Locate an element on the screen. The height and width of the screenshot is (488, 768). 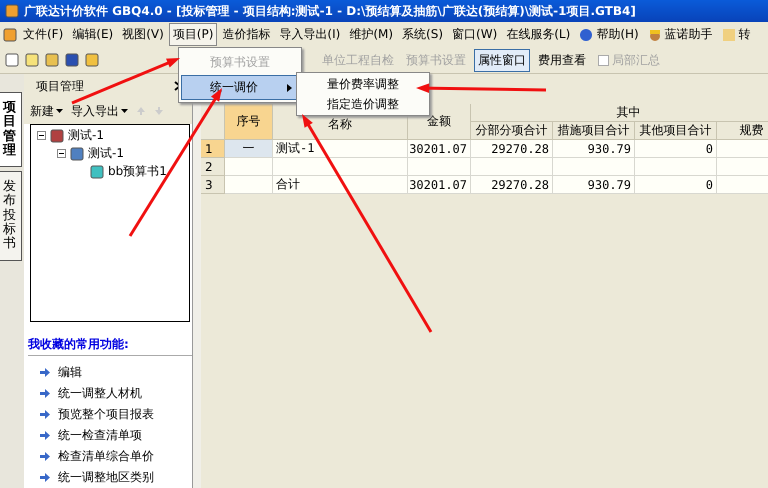
link: 统一调整地区类别 is located at coordinates (106, 477).